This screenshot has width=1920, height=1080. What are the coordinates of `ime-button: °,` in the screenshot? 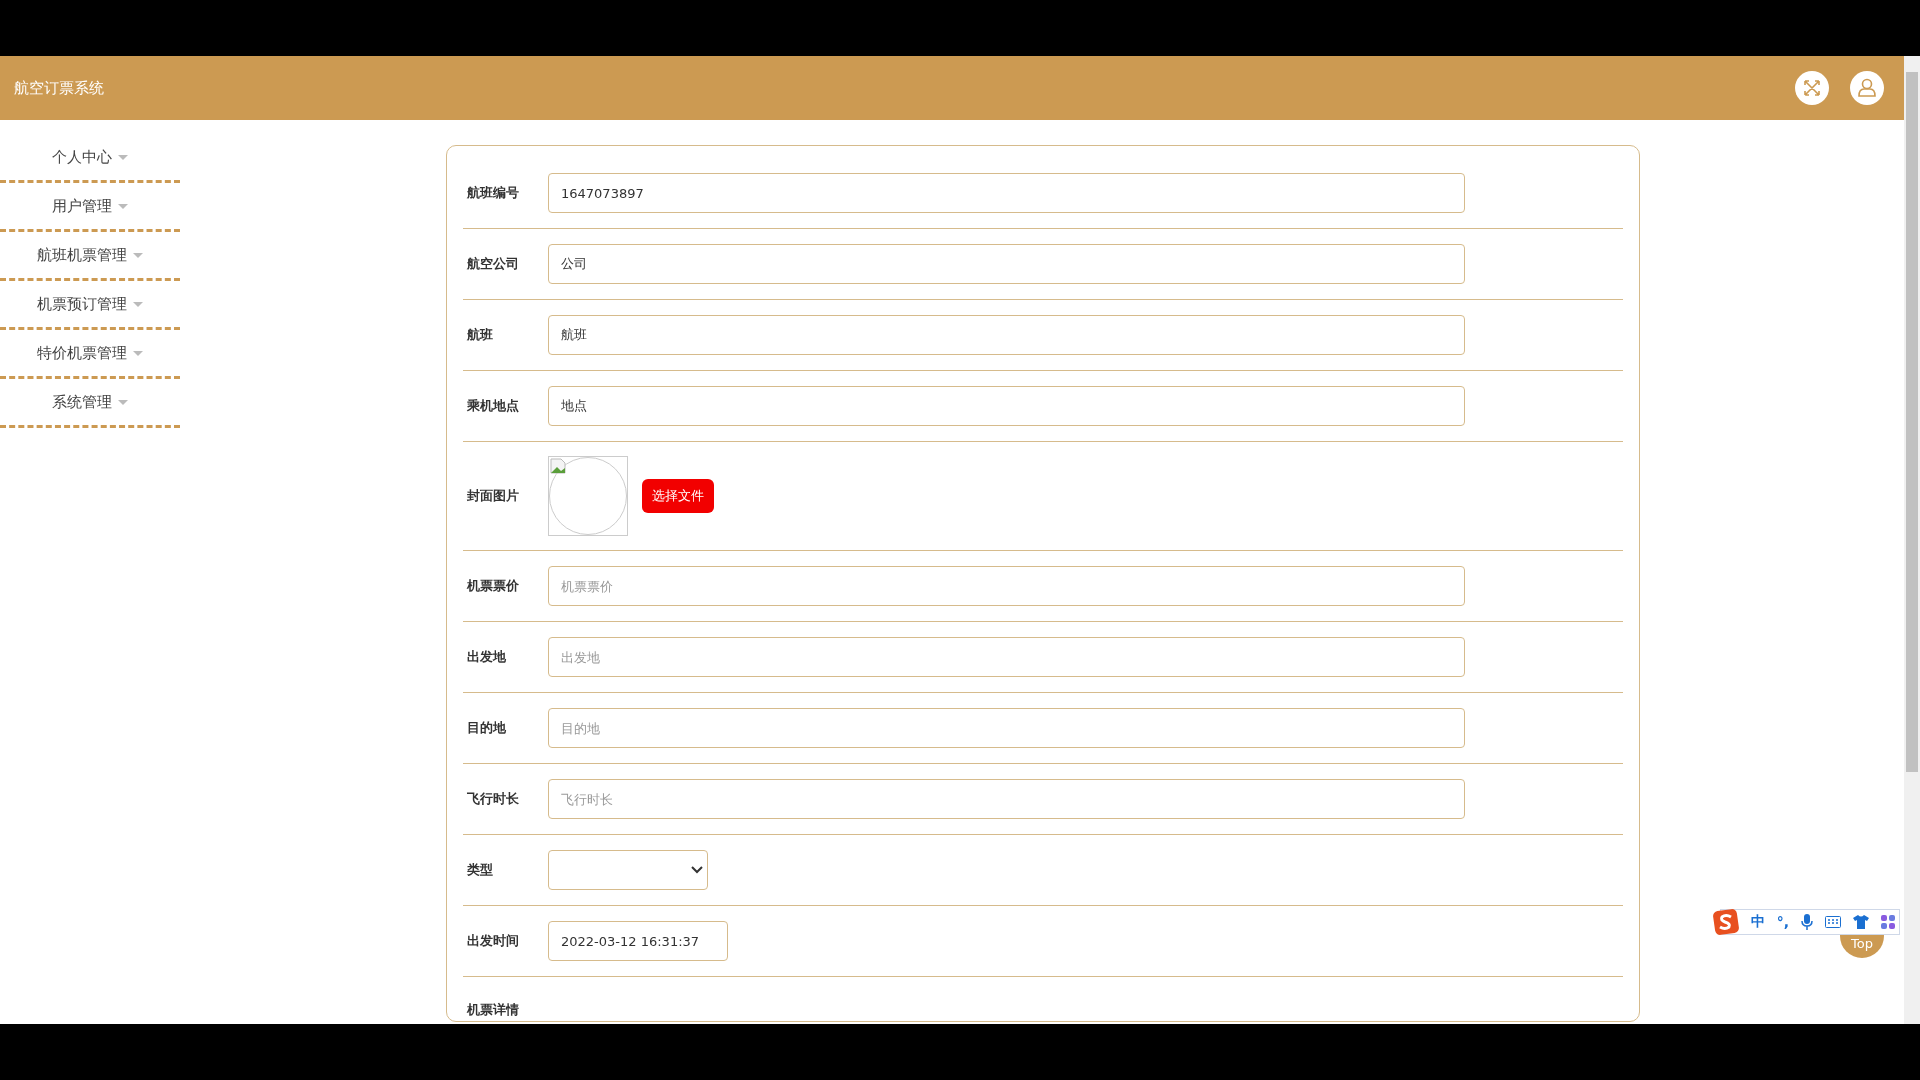 It's located at (1782, 922).